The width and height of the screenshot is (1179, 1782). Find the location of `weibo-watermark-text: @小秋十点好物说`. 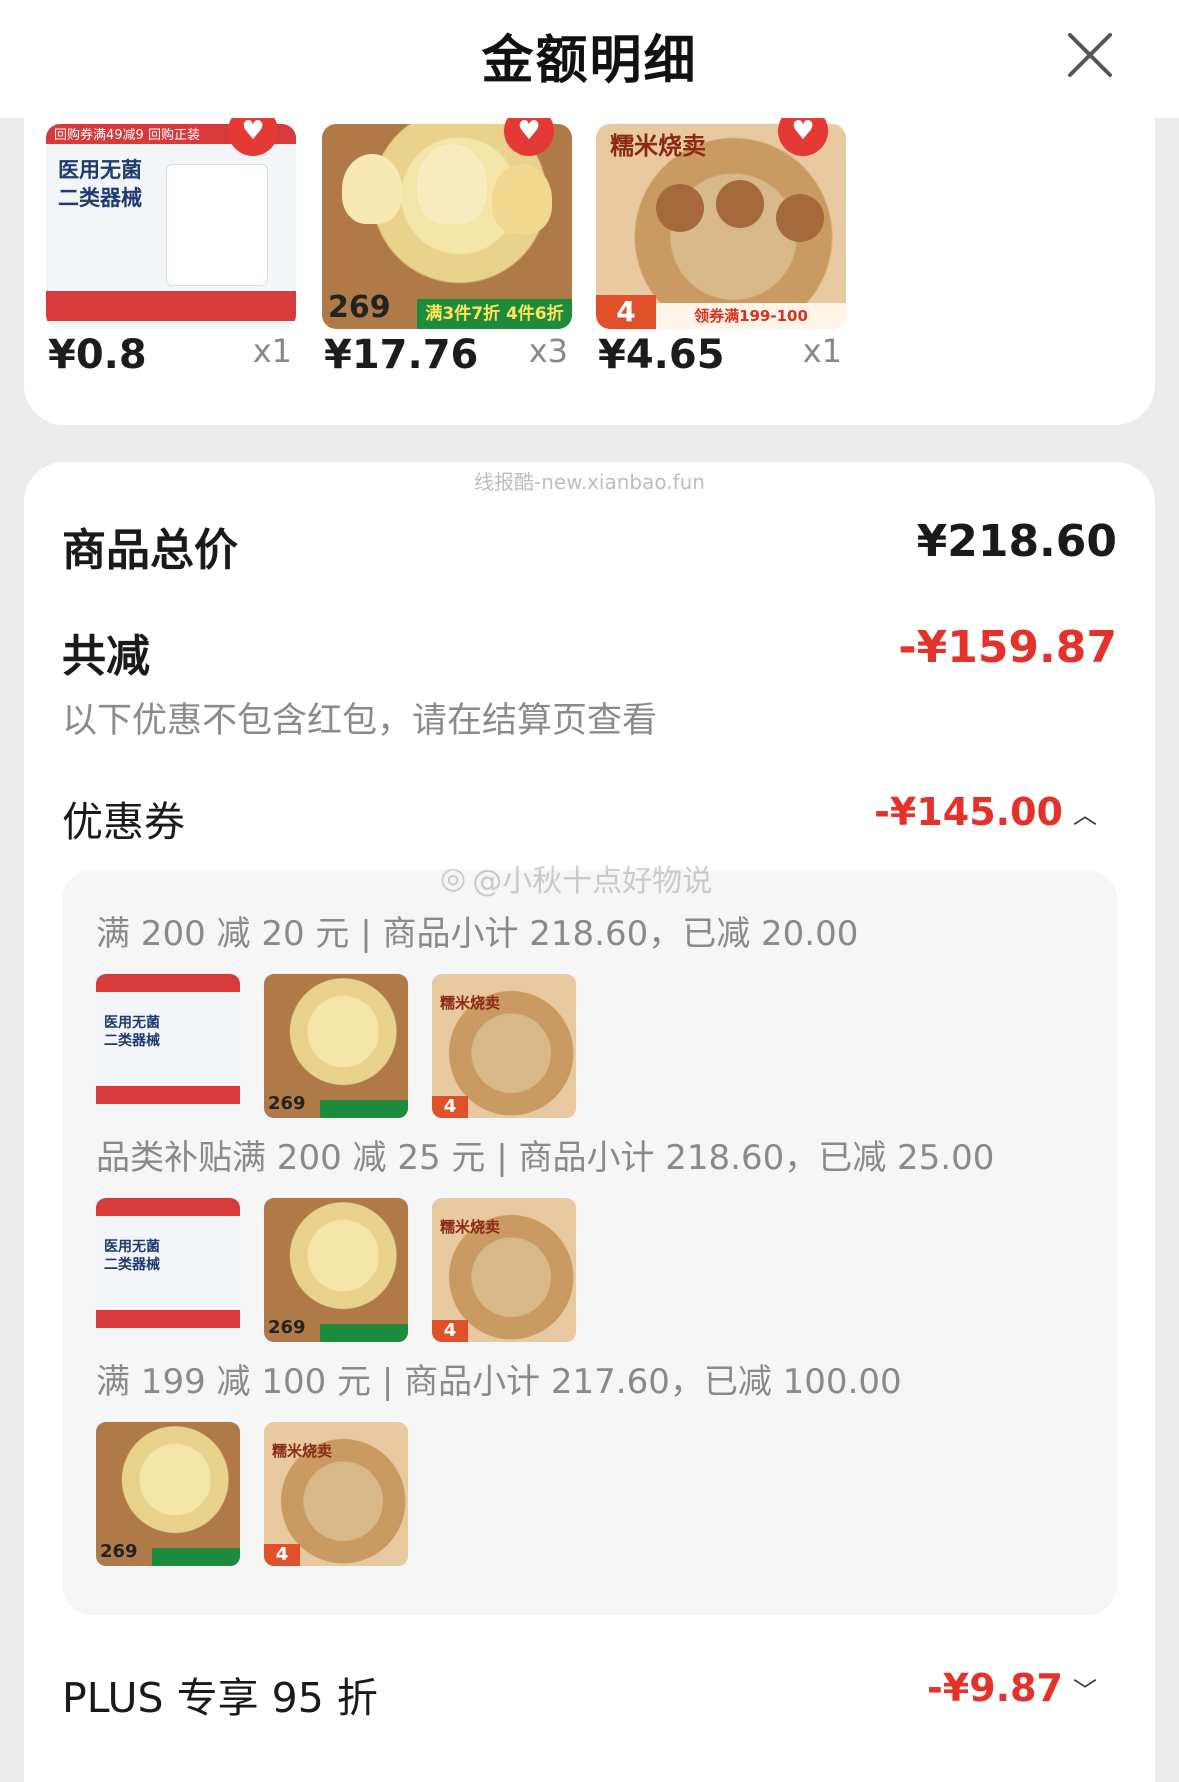

weibo-watermark-text: @小秋十点好物说 is located at coordinates (592, 881).